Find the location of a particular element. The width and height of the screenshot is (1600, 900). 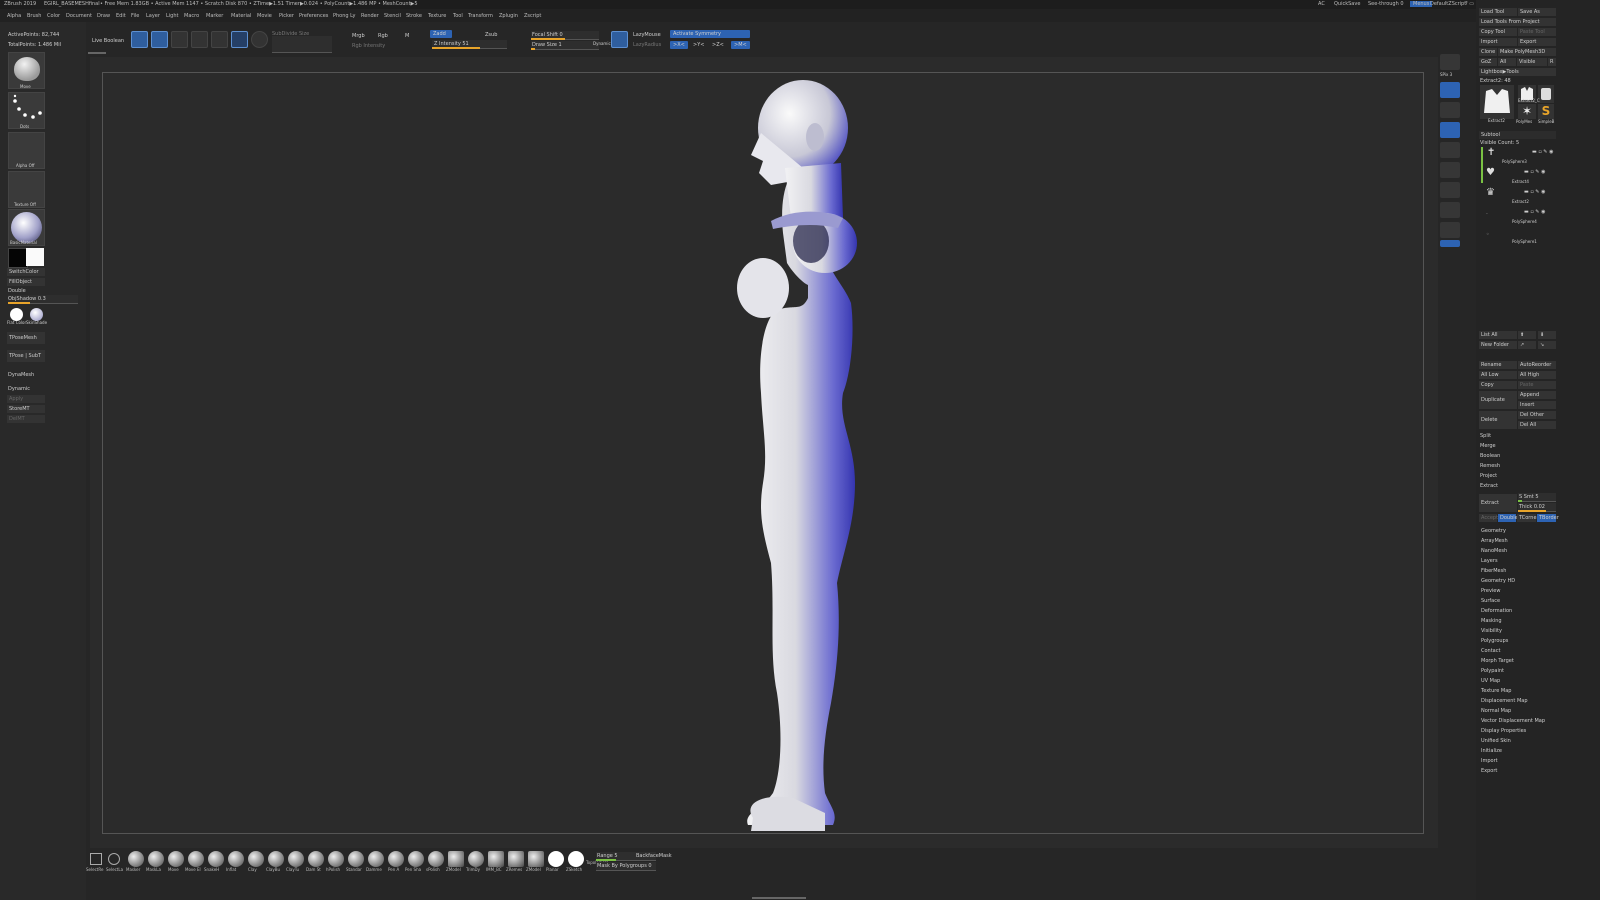

tborder-button: TBorder is located at coordinates (1548, 518).